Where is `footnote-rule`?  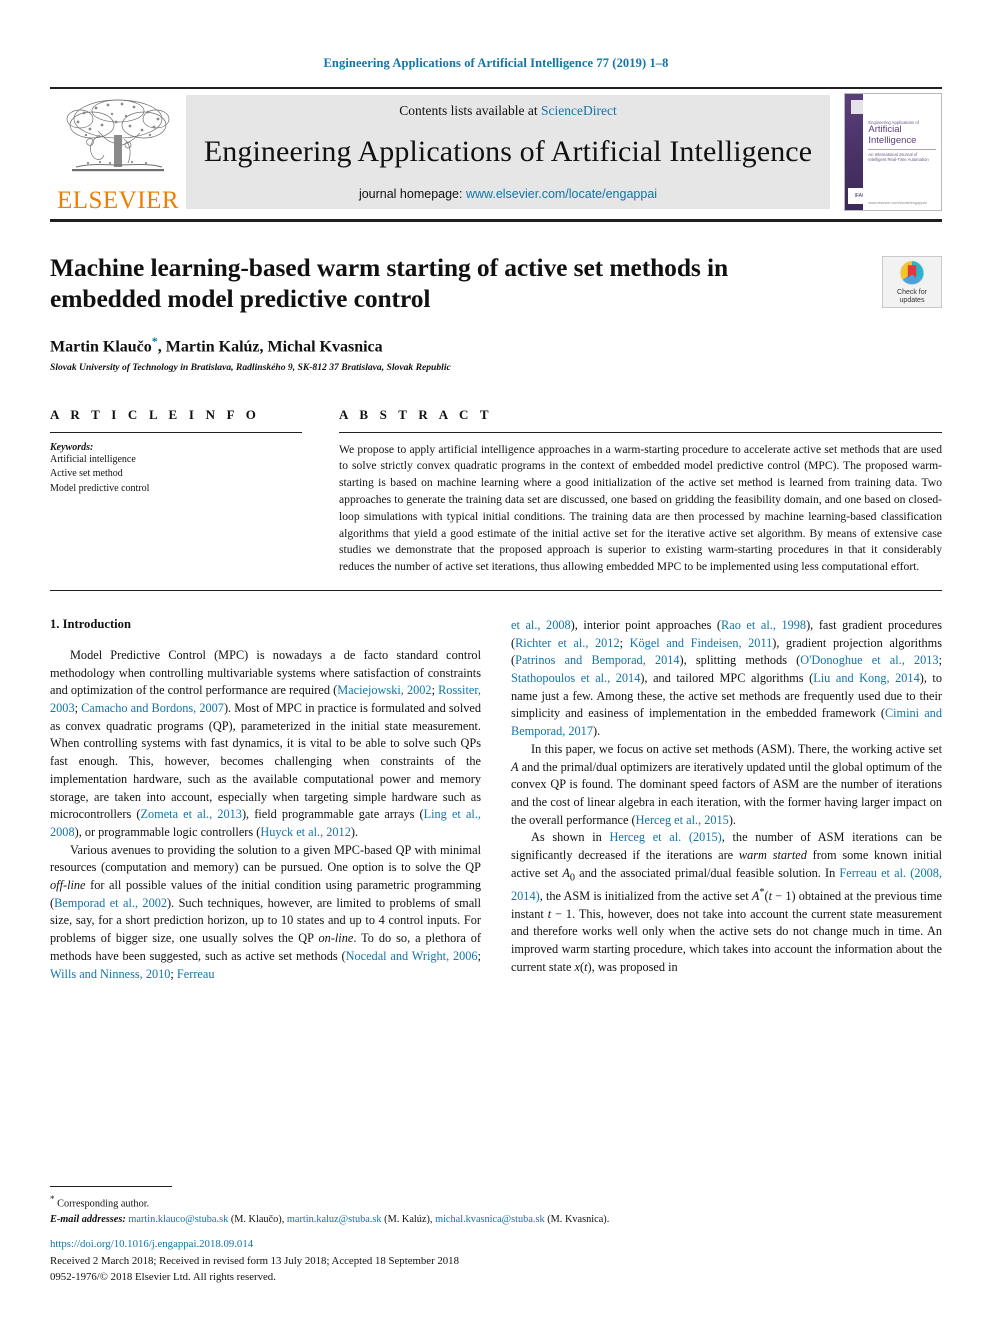
footnote-rule is located at coordinates (111, 1186).